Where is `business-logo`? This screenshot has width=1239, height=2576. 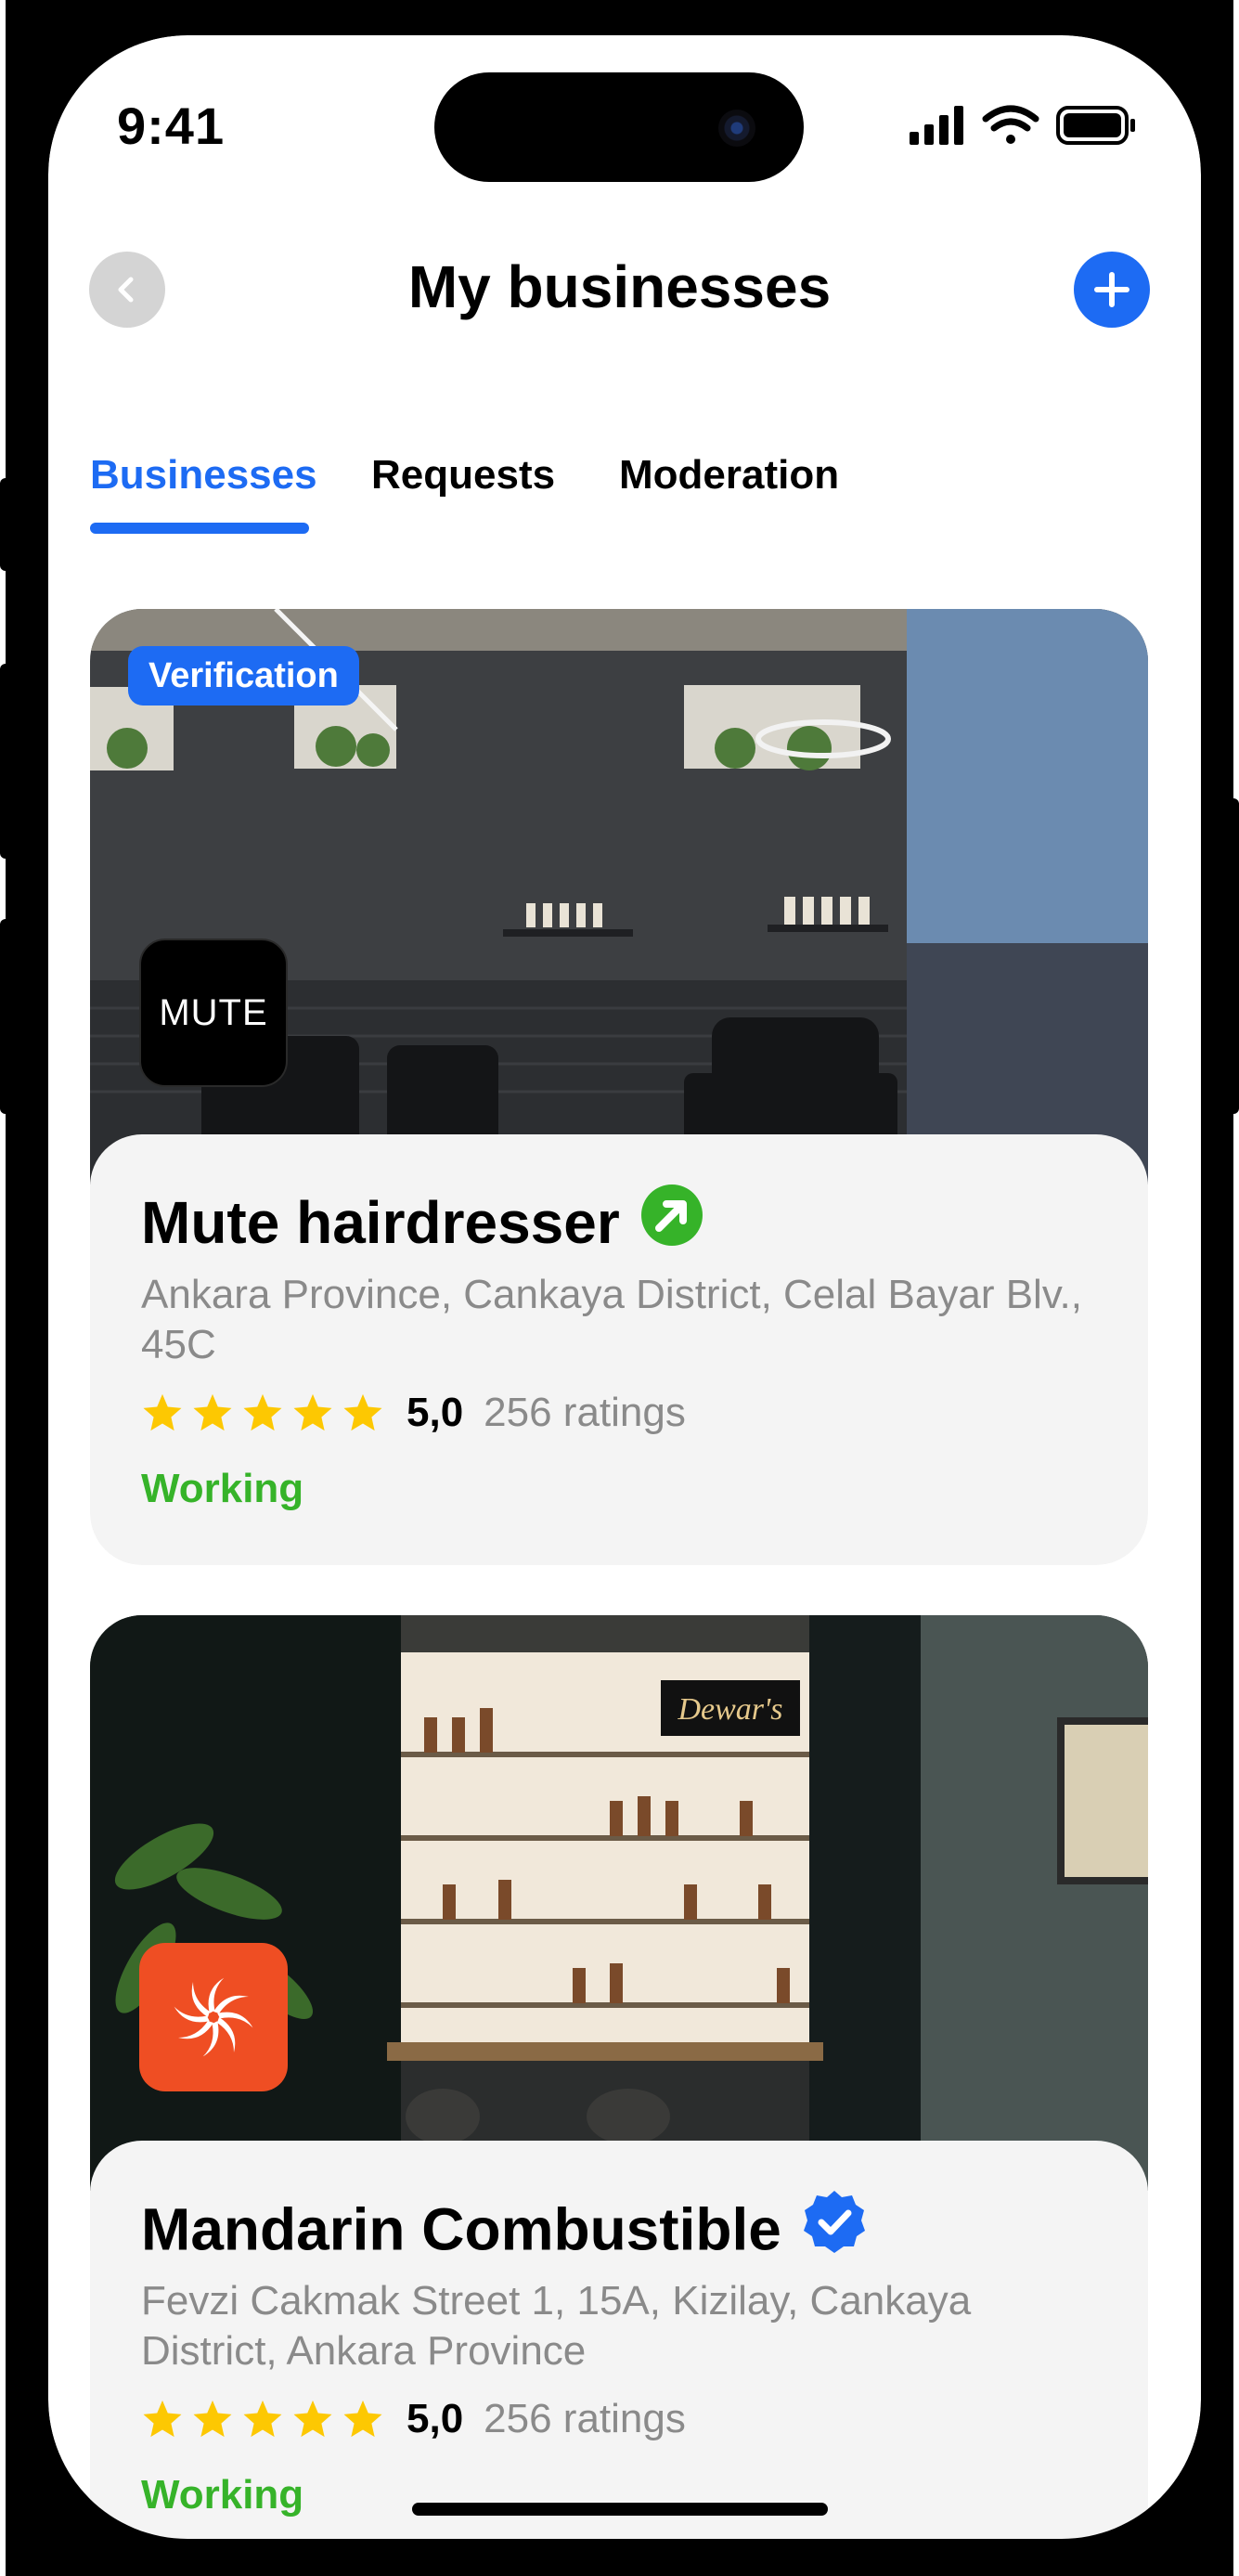
business-logo is located at coordinates (213, 2017).